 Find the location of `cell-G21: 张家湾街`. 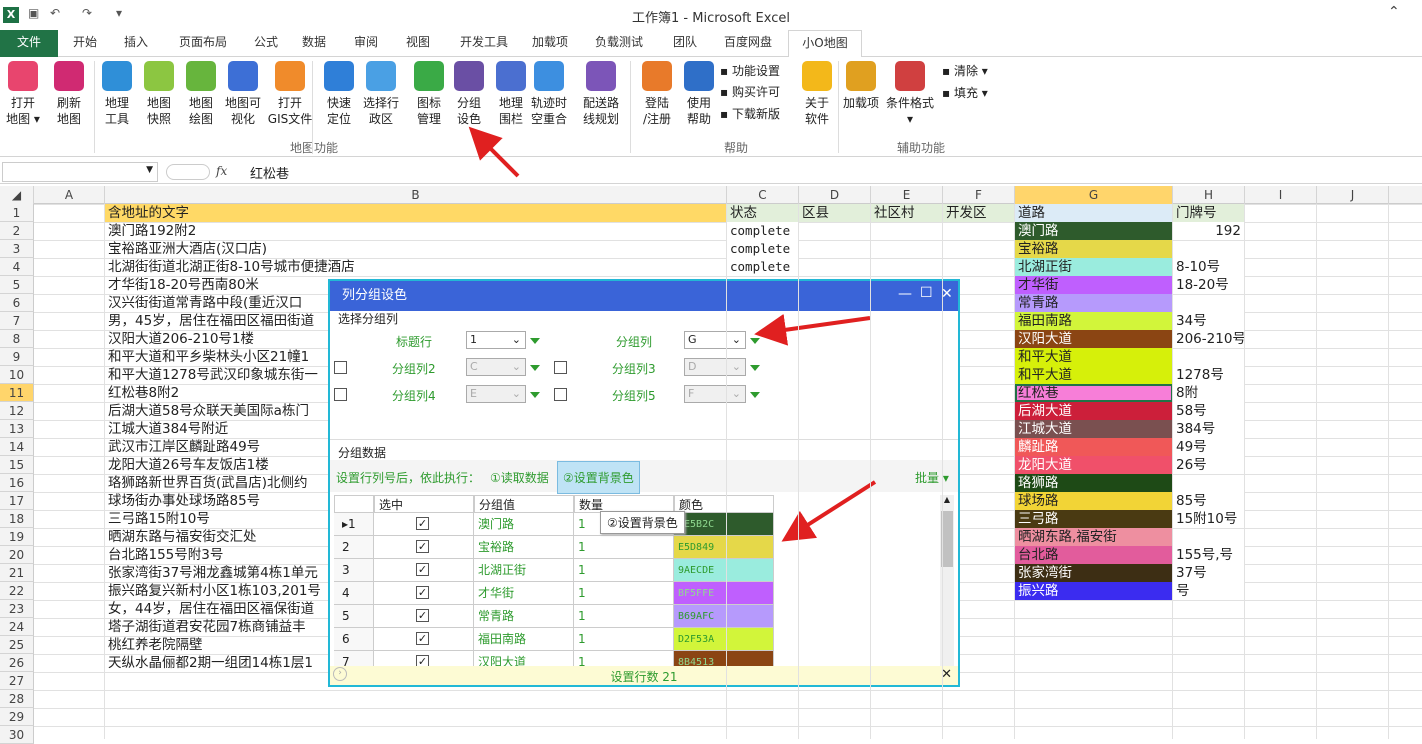

cell-G21: 张家湾街 is located at coordinates (1094, 573).